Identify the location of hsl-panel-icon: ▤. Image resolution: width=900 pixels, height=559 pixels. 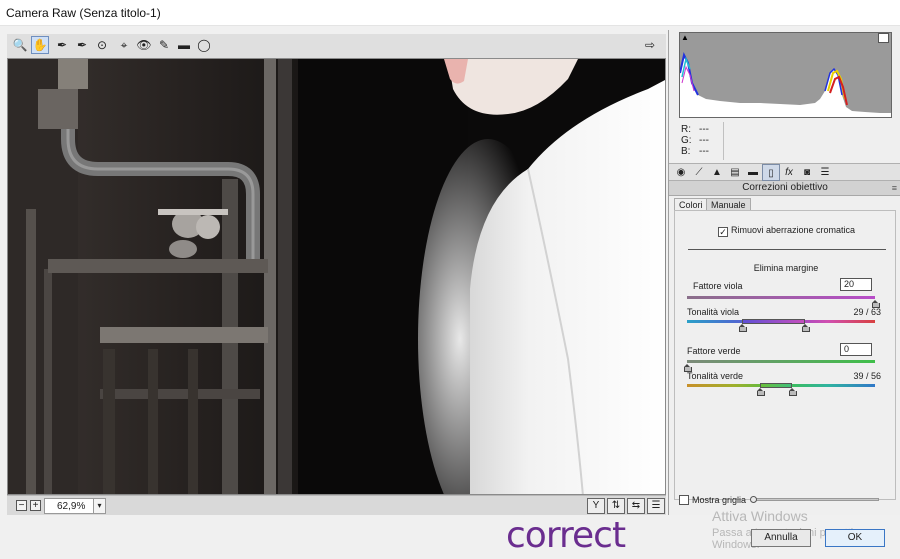
(735, 172).